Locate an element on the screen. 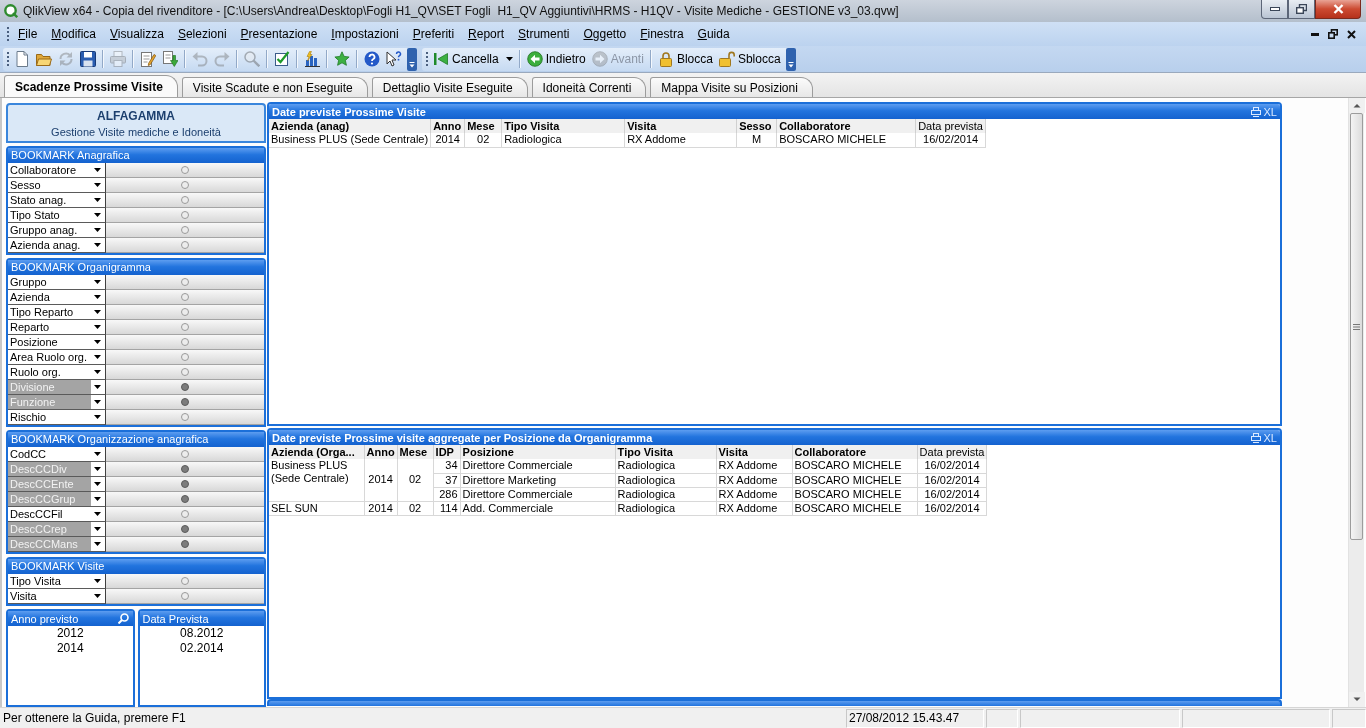 This screenshot has height=728, width=1366. menu-item: Finestra is located at coordinates (662, 34).